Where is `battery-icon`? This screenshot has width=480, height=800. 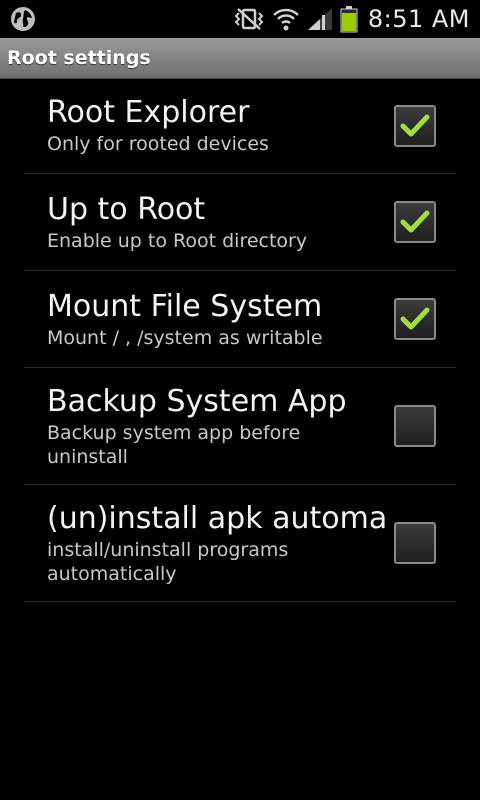
battery-icon is located at coordinates (349, 19).